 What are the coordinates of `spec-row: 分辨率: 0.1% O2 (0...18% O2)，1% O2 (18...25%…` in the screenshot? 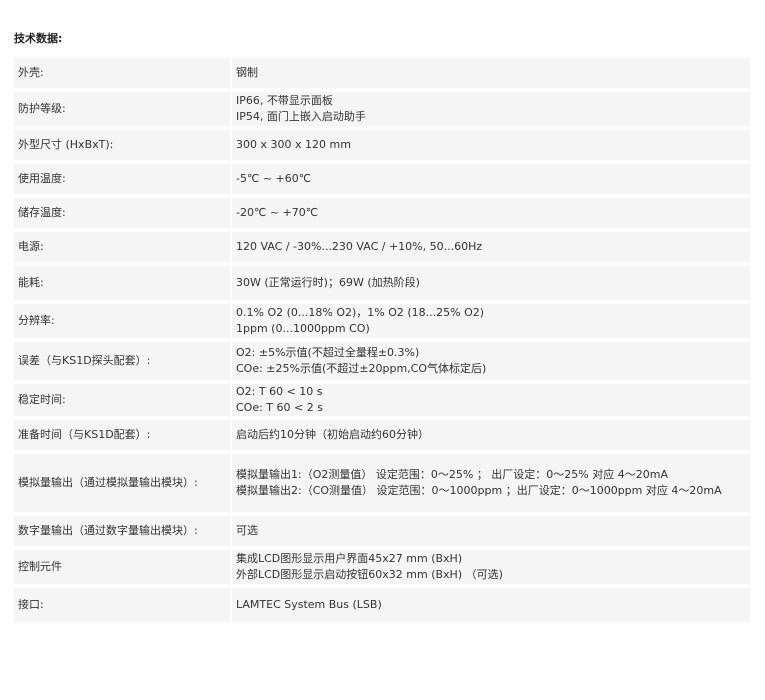 It's located at (382, 321).